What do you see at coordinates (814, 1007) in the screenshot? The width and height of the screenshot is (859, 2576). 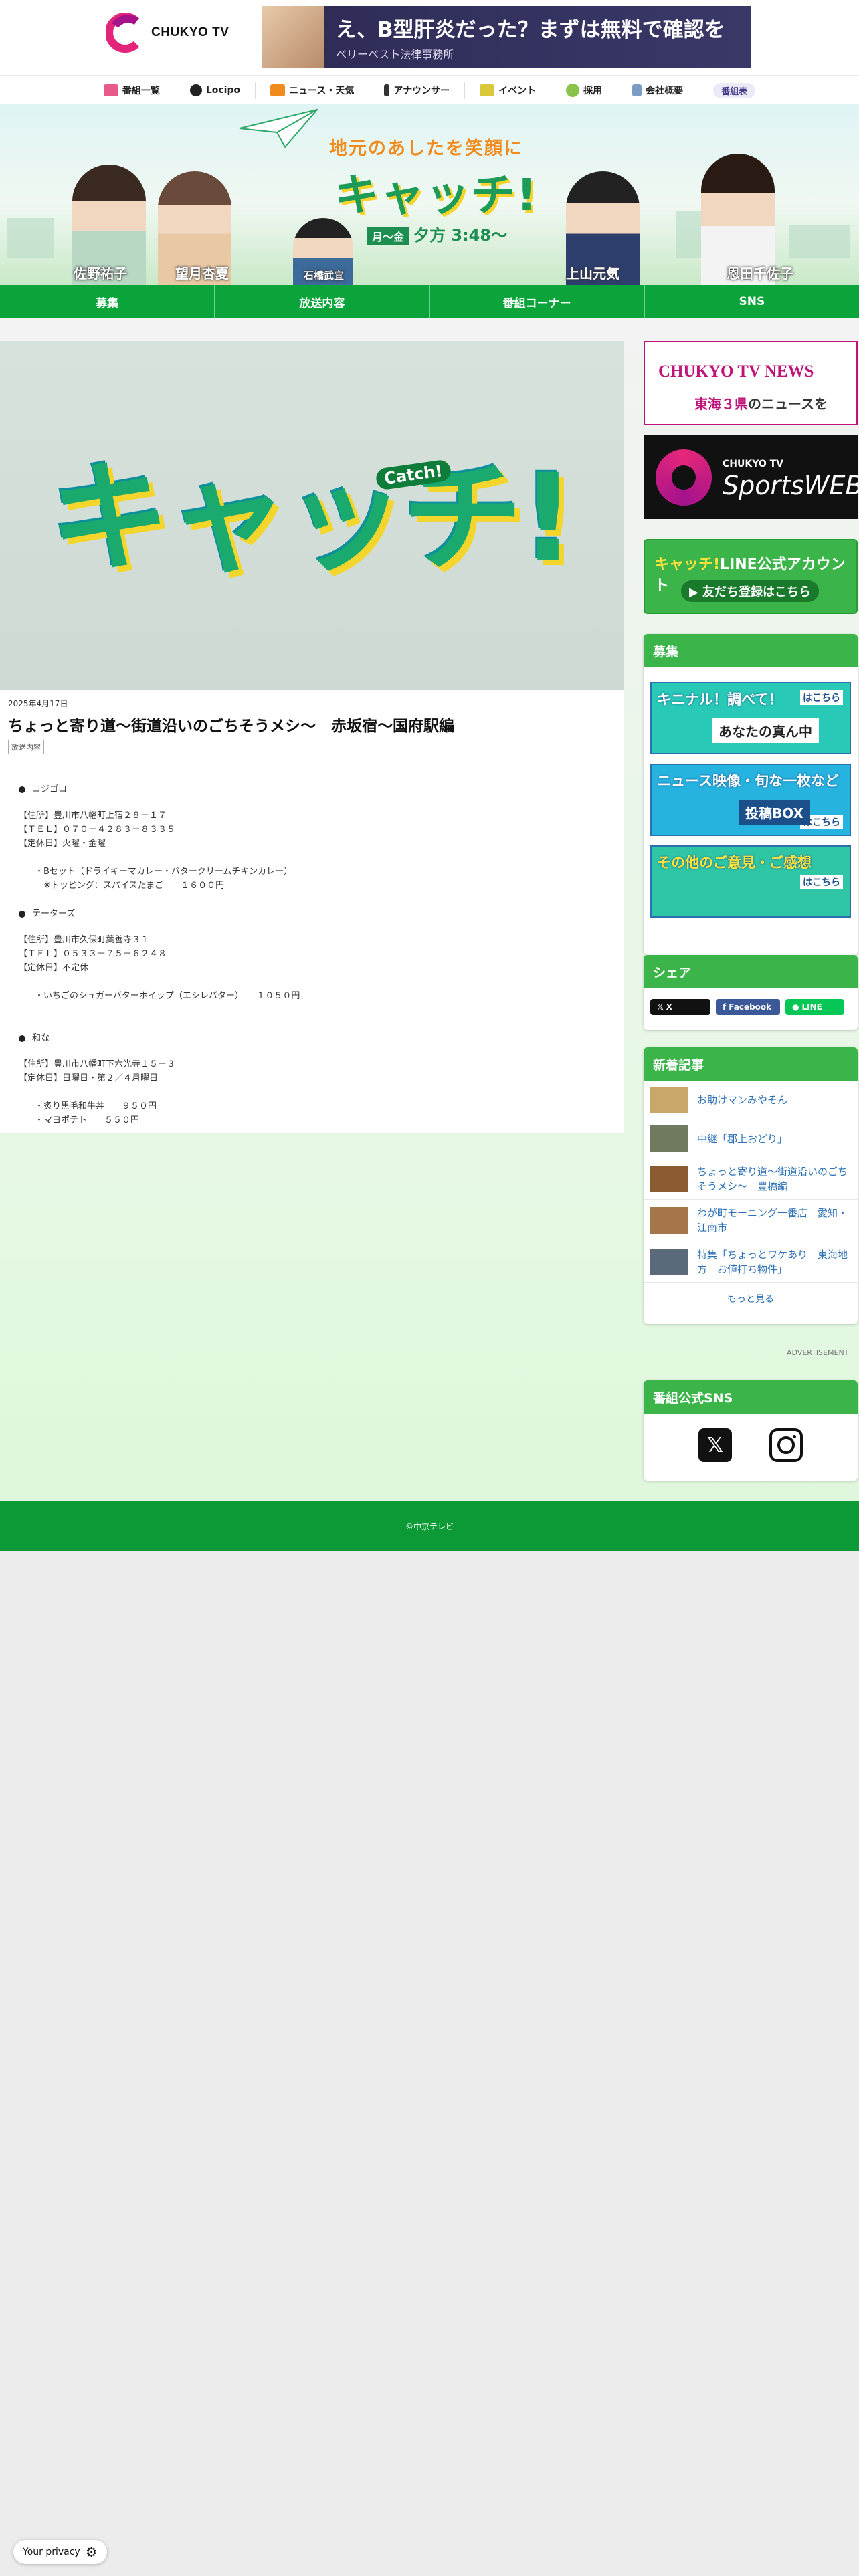 I see `share-line-button: ● LINE` at bounding box center [814, 1007].